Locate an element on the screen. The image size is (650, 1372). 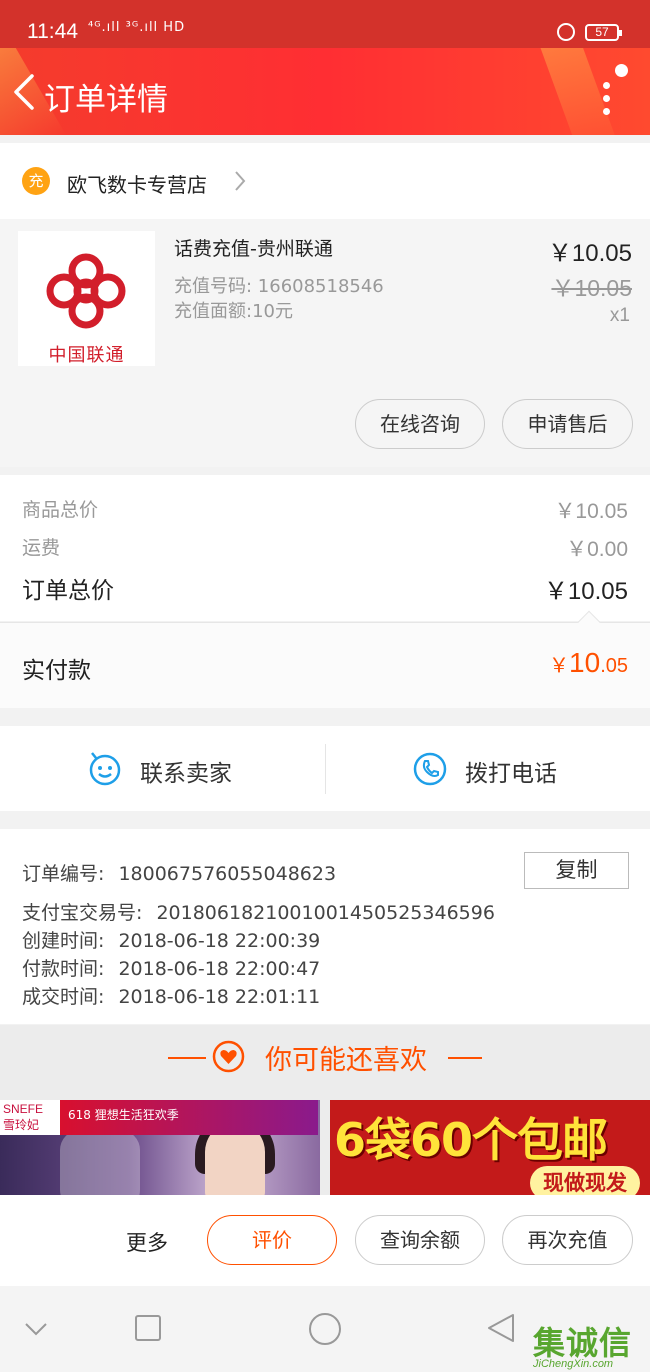
completed-time-row: 成交时间: 2018-06-18 22:01:11 is located at coordinates (171, 995).